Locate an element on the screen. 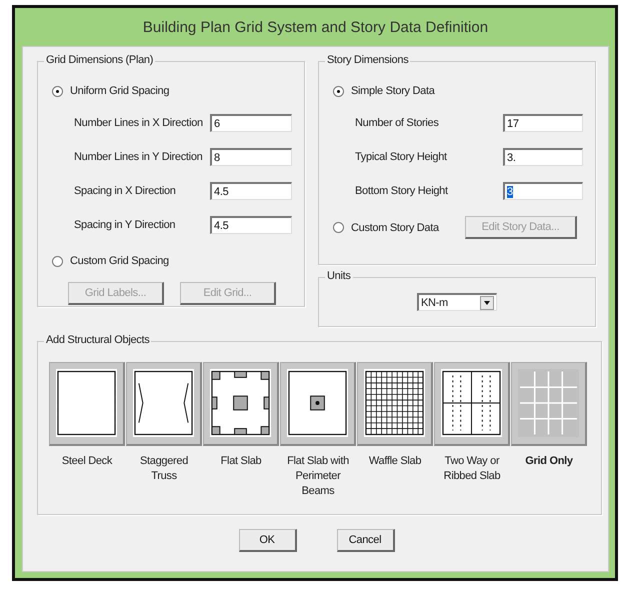  radio-label: Uniform Grid Spacing is located at coordinates (120, 91).